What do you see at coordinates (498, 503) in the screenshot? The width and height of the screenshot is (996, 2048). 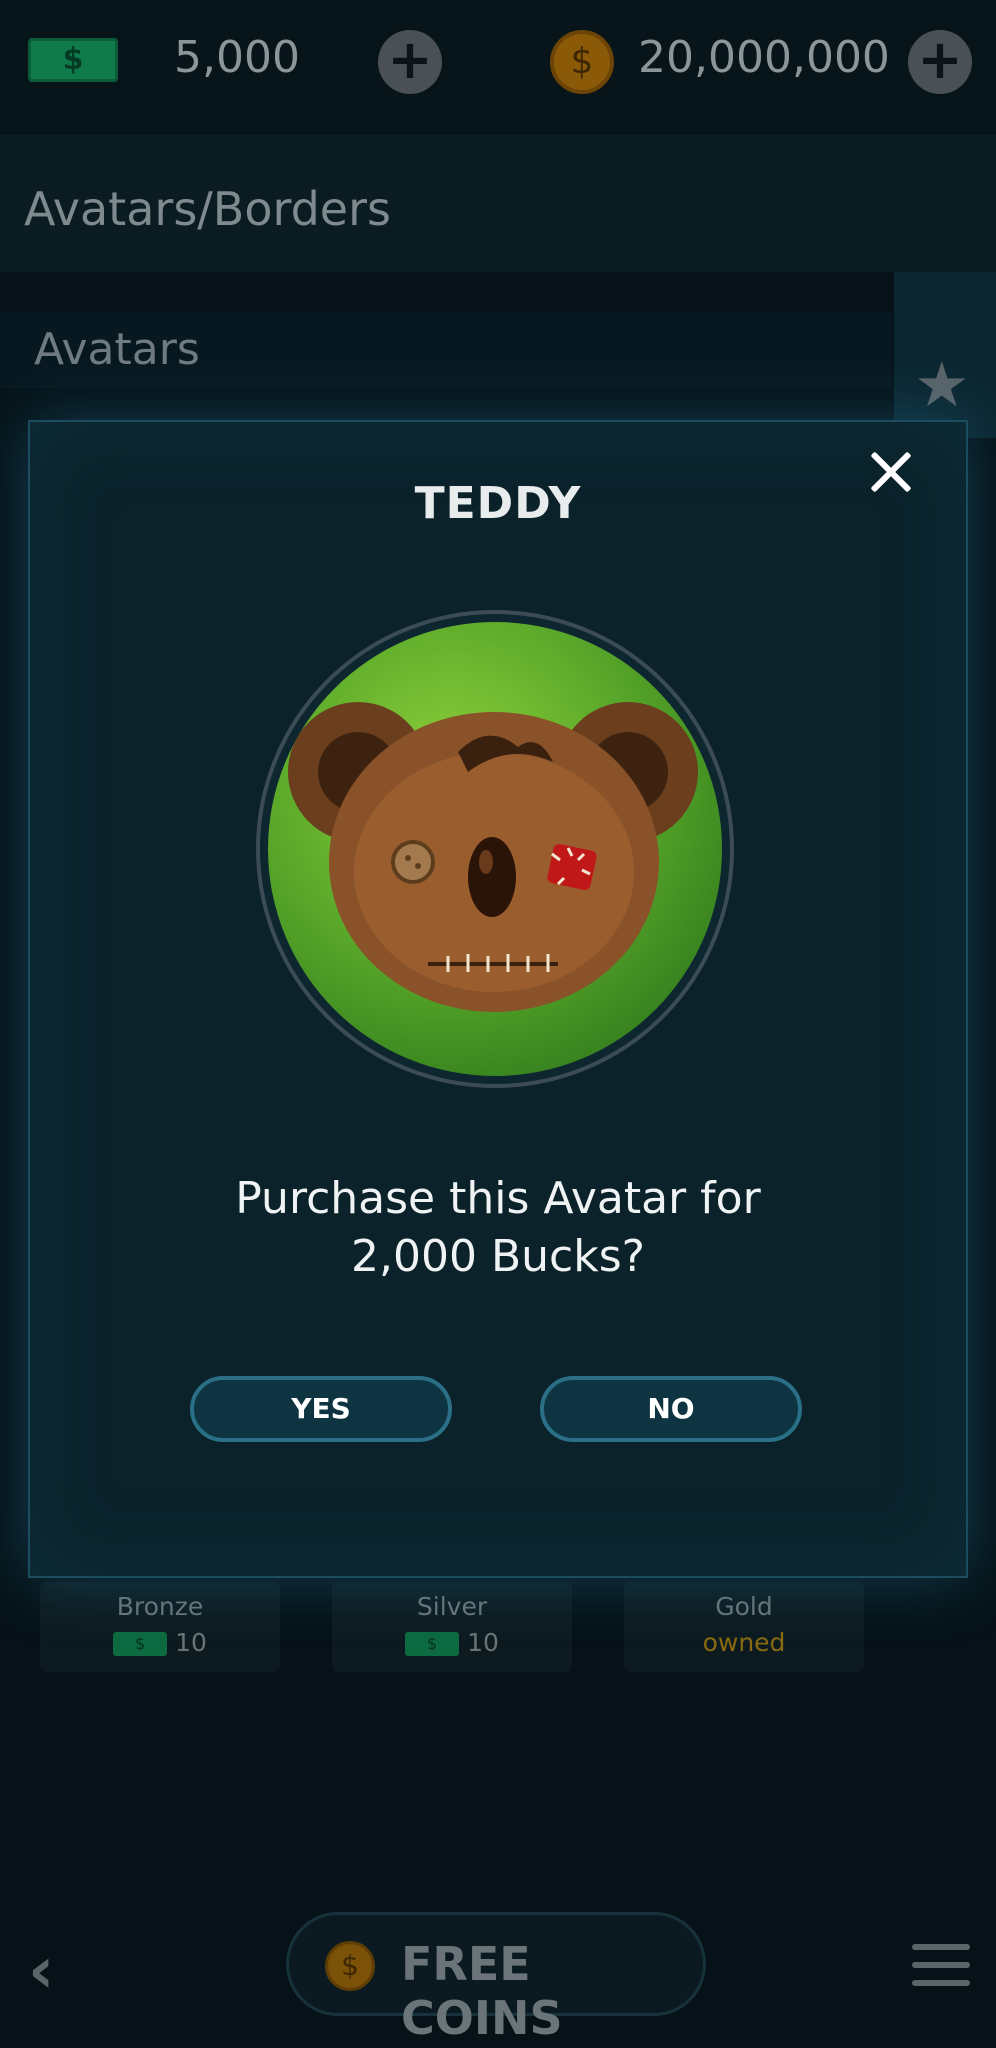 I see `dialog-title: TEDDY` at bounding box center [498, 503].